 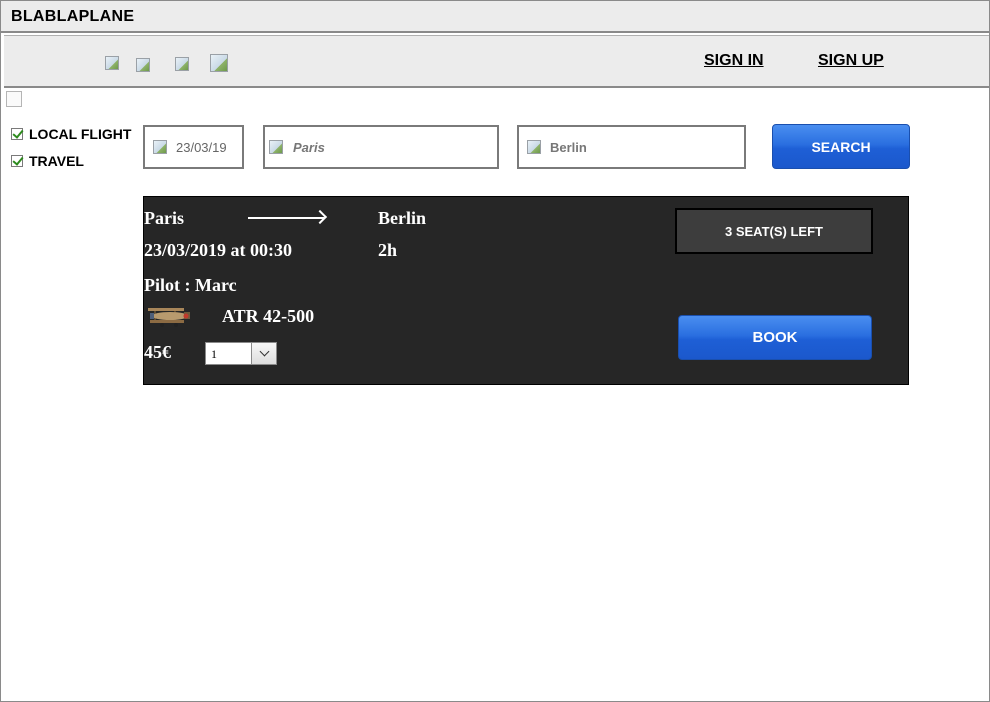 What do you see at coordinates (309, 147) in the screenshot?
I see `origin-value: Paris` at bounding box center [309, 147].